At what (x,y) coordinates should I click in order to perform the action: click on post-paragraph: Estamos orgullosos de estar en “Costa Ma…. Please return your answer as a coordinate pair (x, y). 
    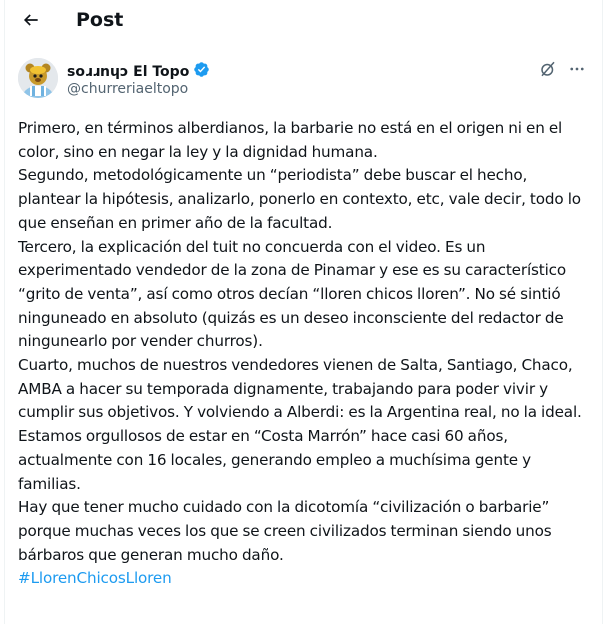
    Looking at the image, I should click on (274, 460).